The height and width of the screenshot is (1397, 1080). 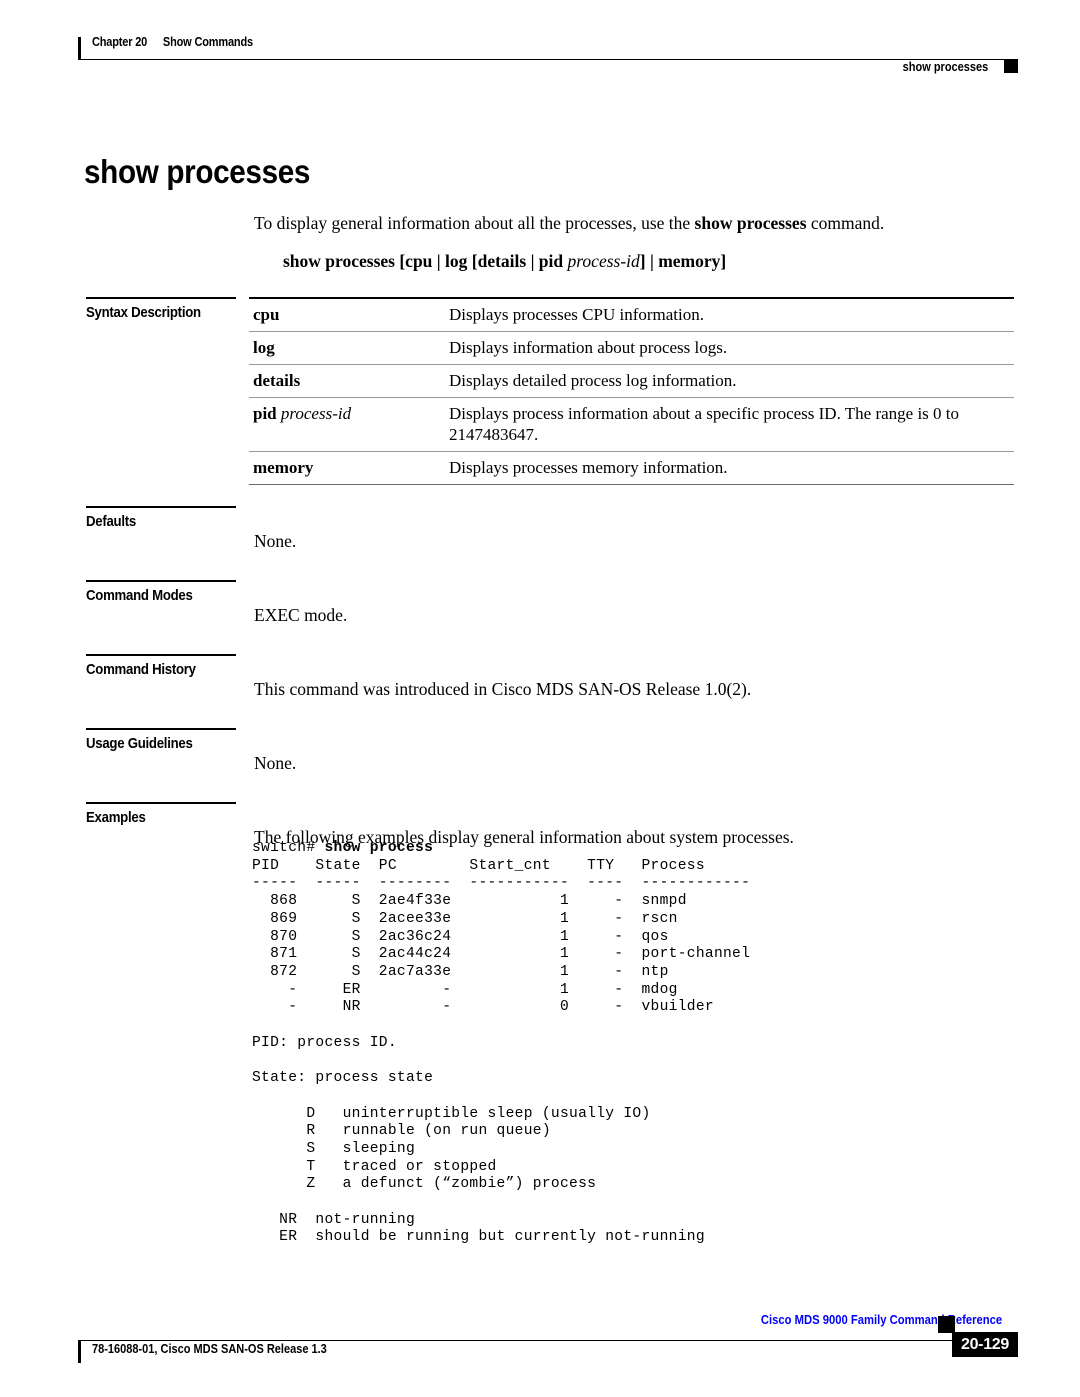 I want to click on header-chapter-title: Show Commands, so click(x=207, y=42).